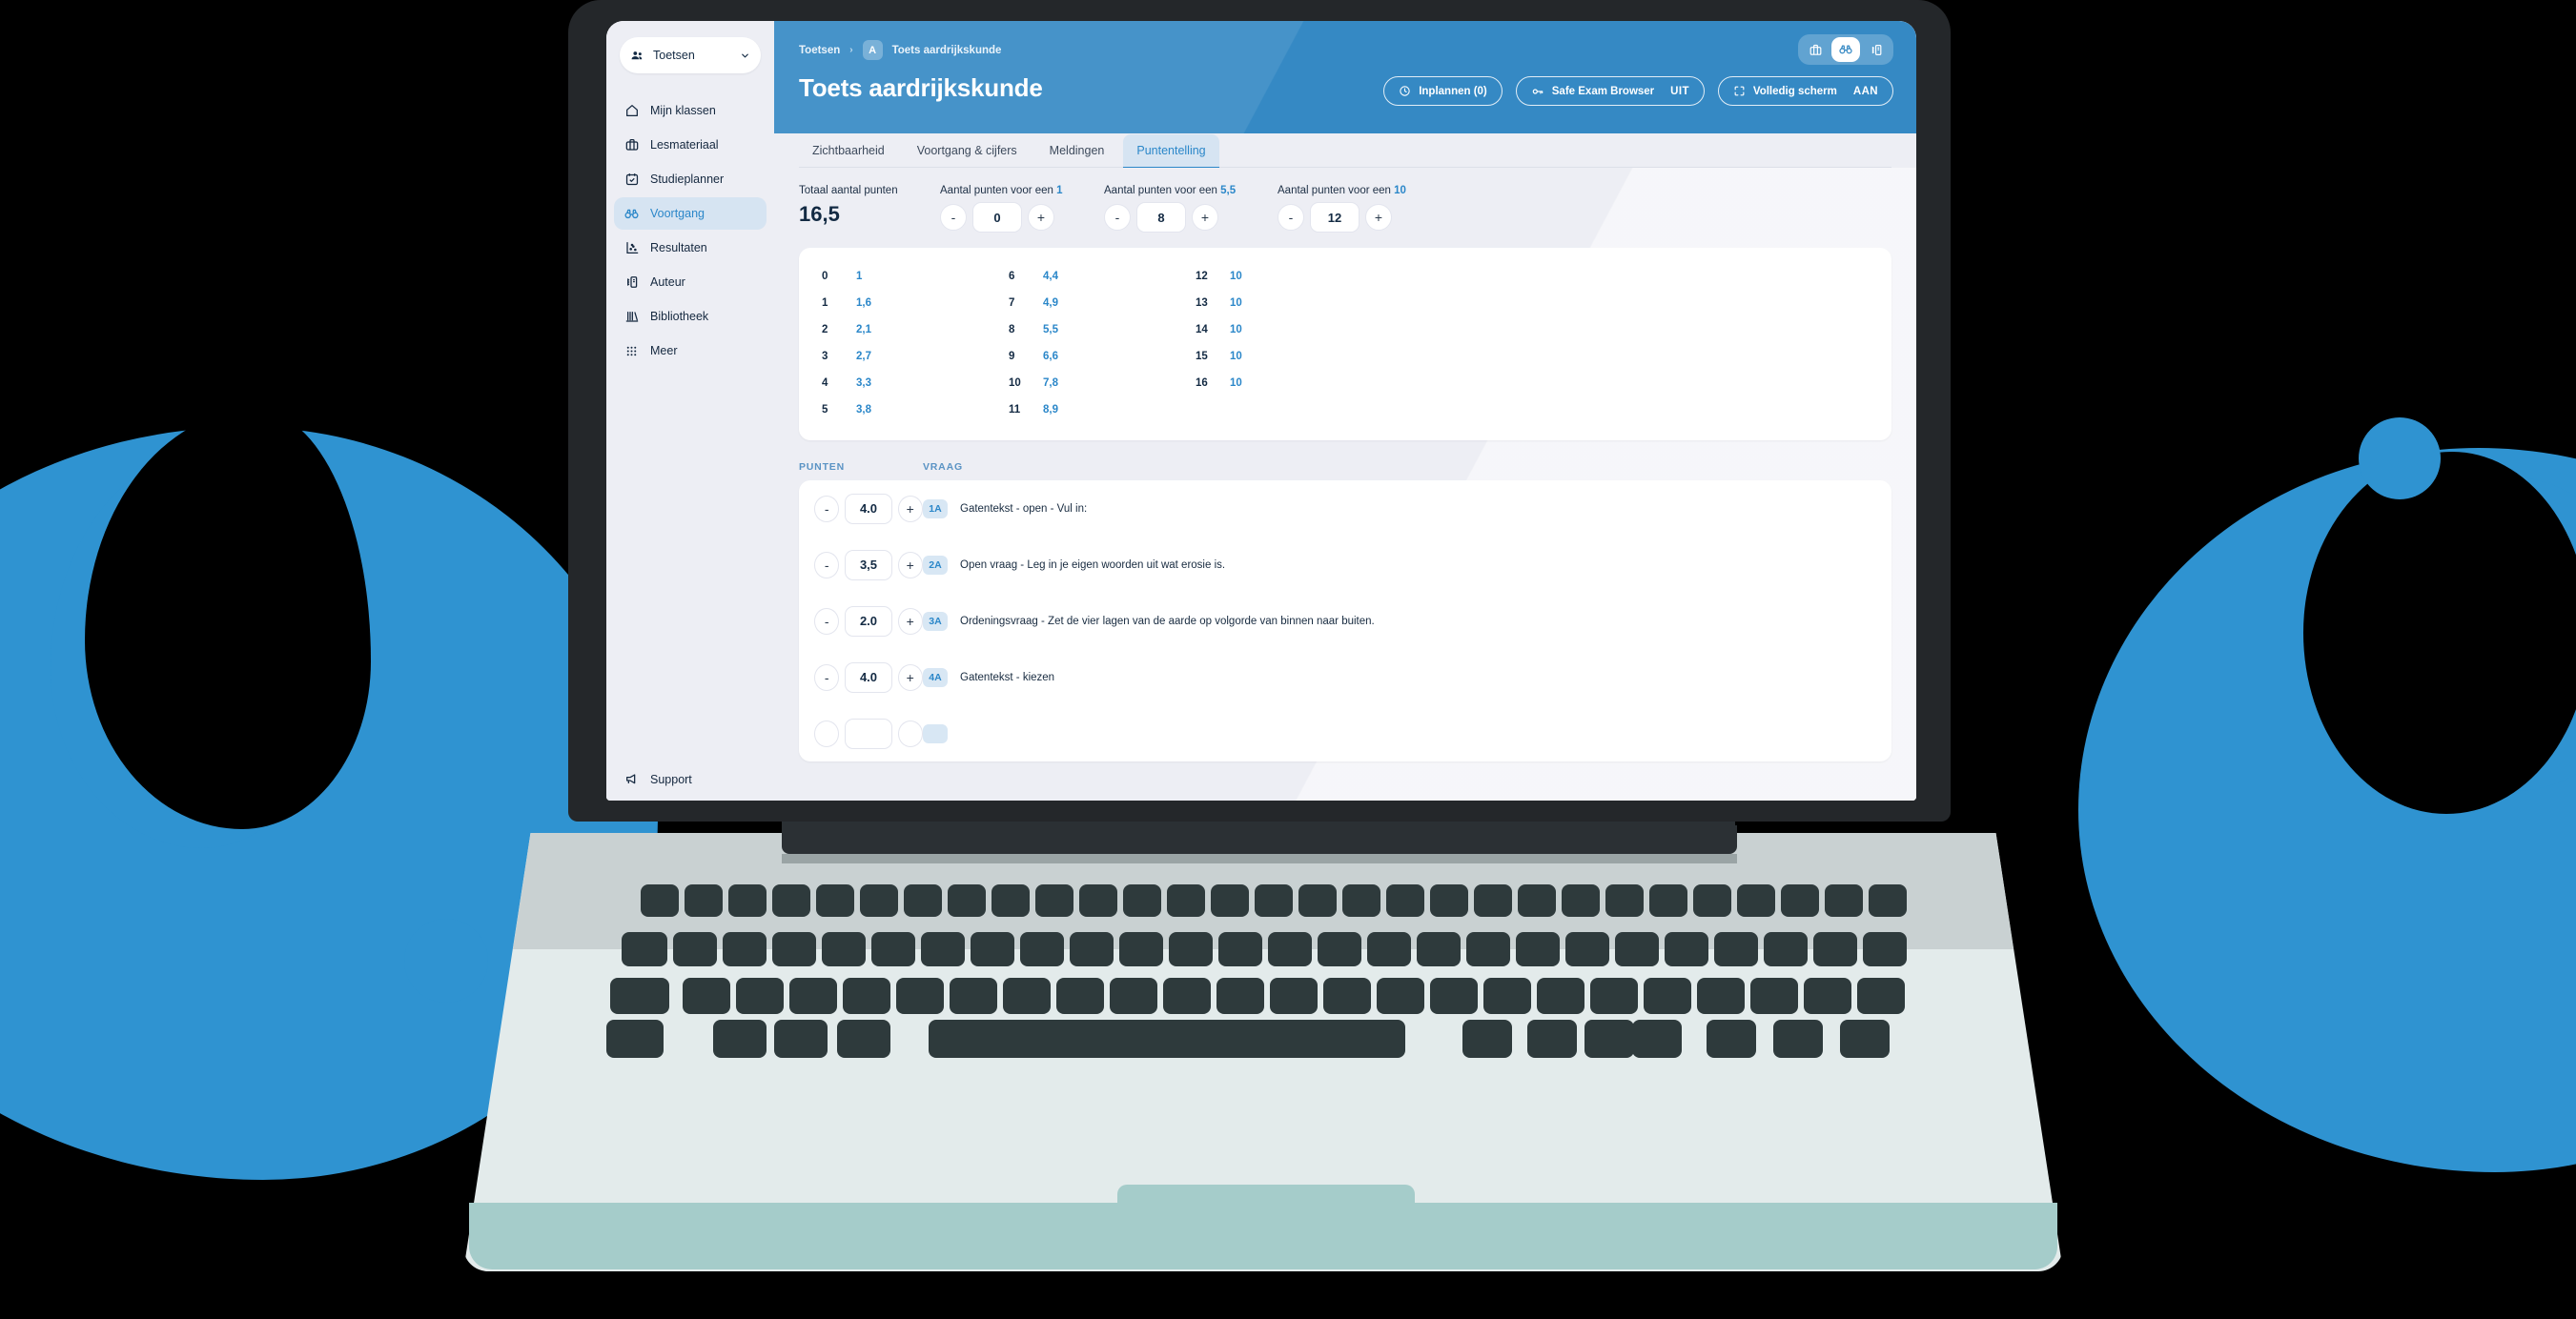 This screenshot has height=1319, width=2576. I want to click on view-toggle-group, so click(1846, 49).